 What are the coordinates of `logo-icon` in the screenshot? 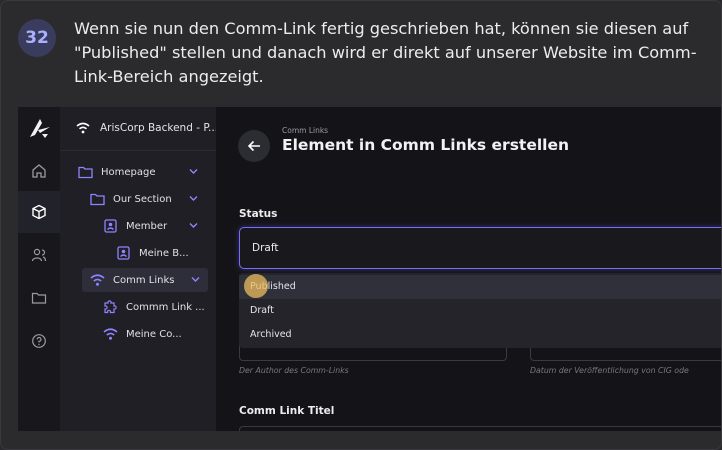 It's located at (40, 128).